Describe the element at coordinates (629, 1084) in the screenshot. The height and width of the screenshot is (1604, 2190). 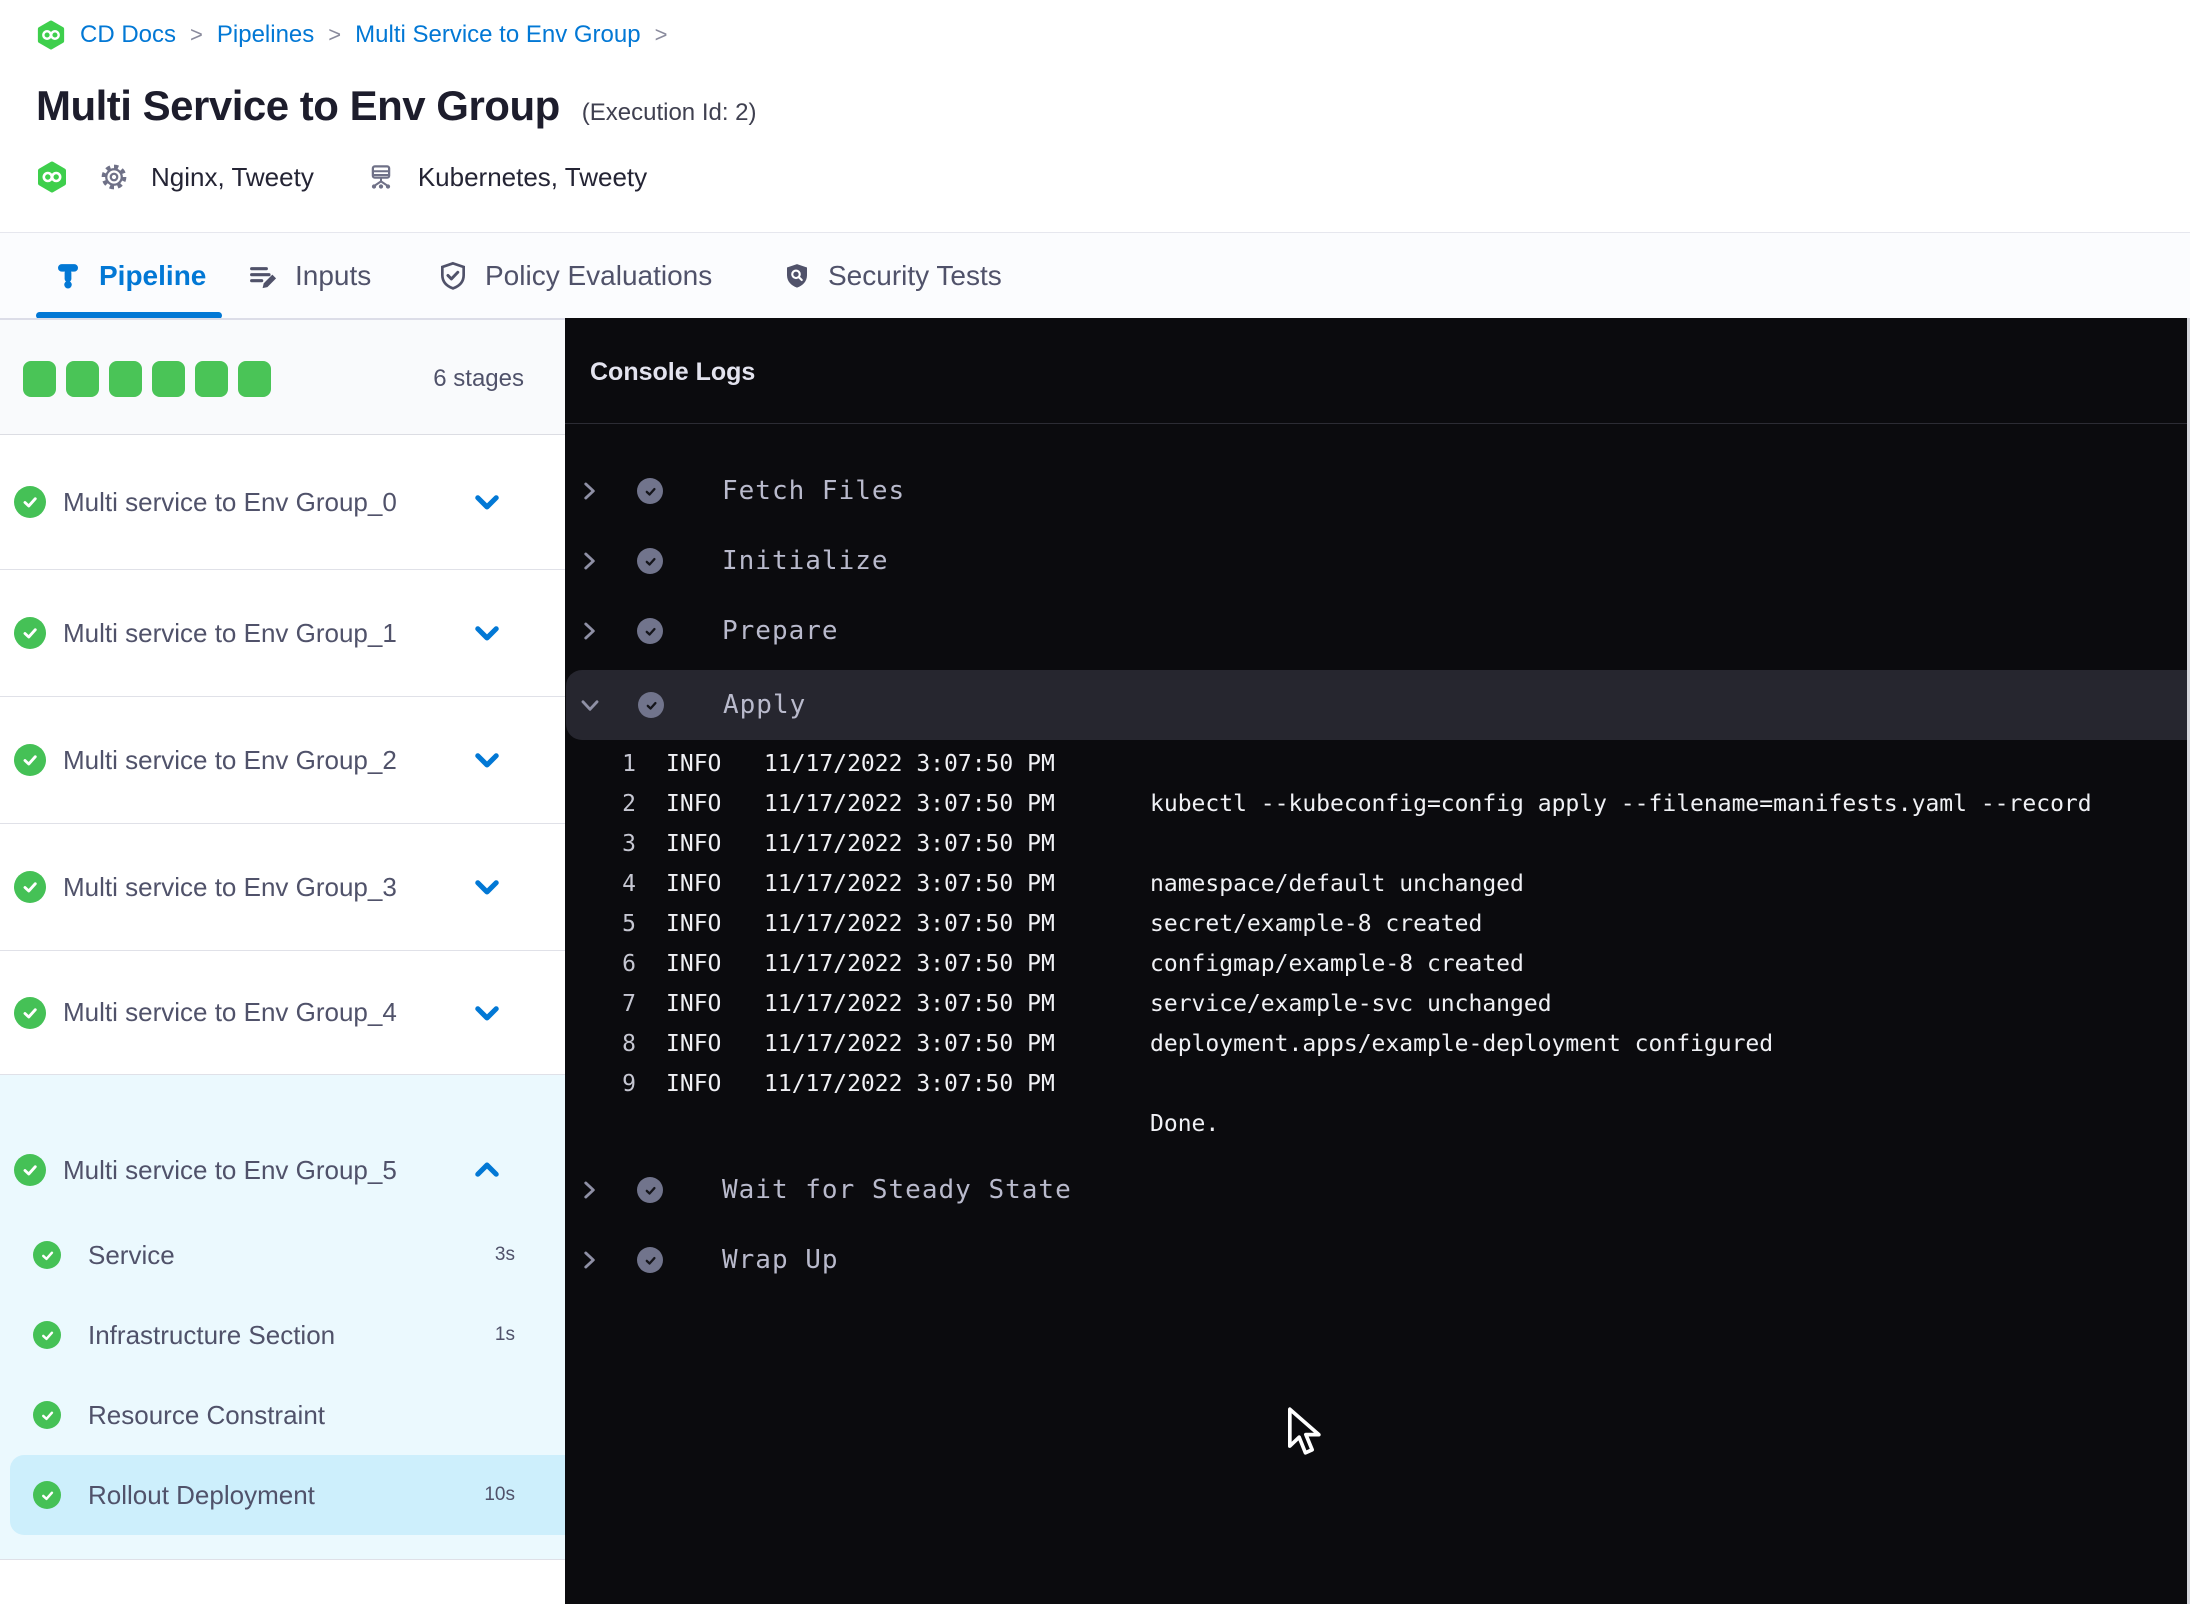
I see `log-line-number: 9` at that location.